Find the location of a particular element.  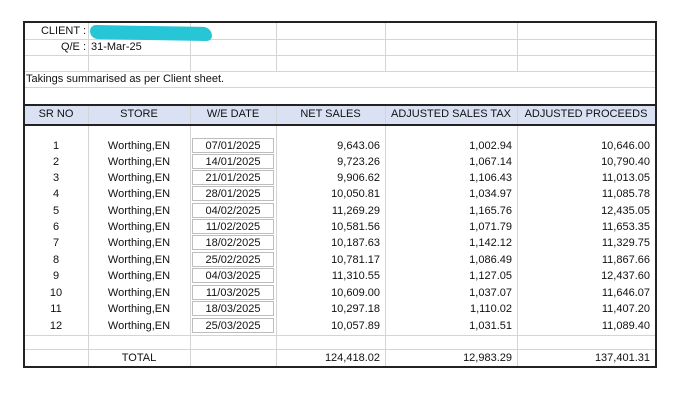

header-sr-no: SR NO is located at coordinates (56, 114).